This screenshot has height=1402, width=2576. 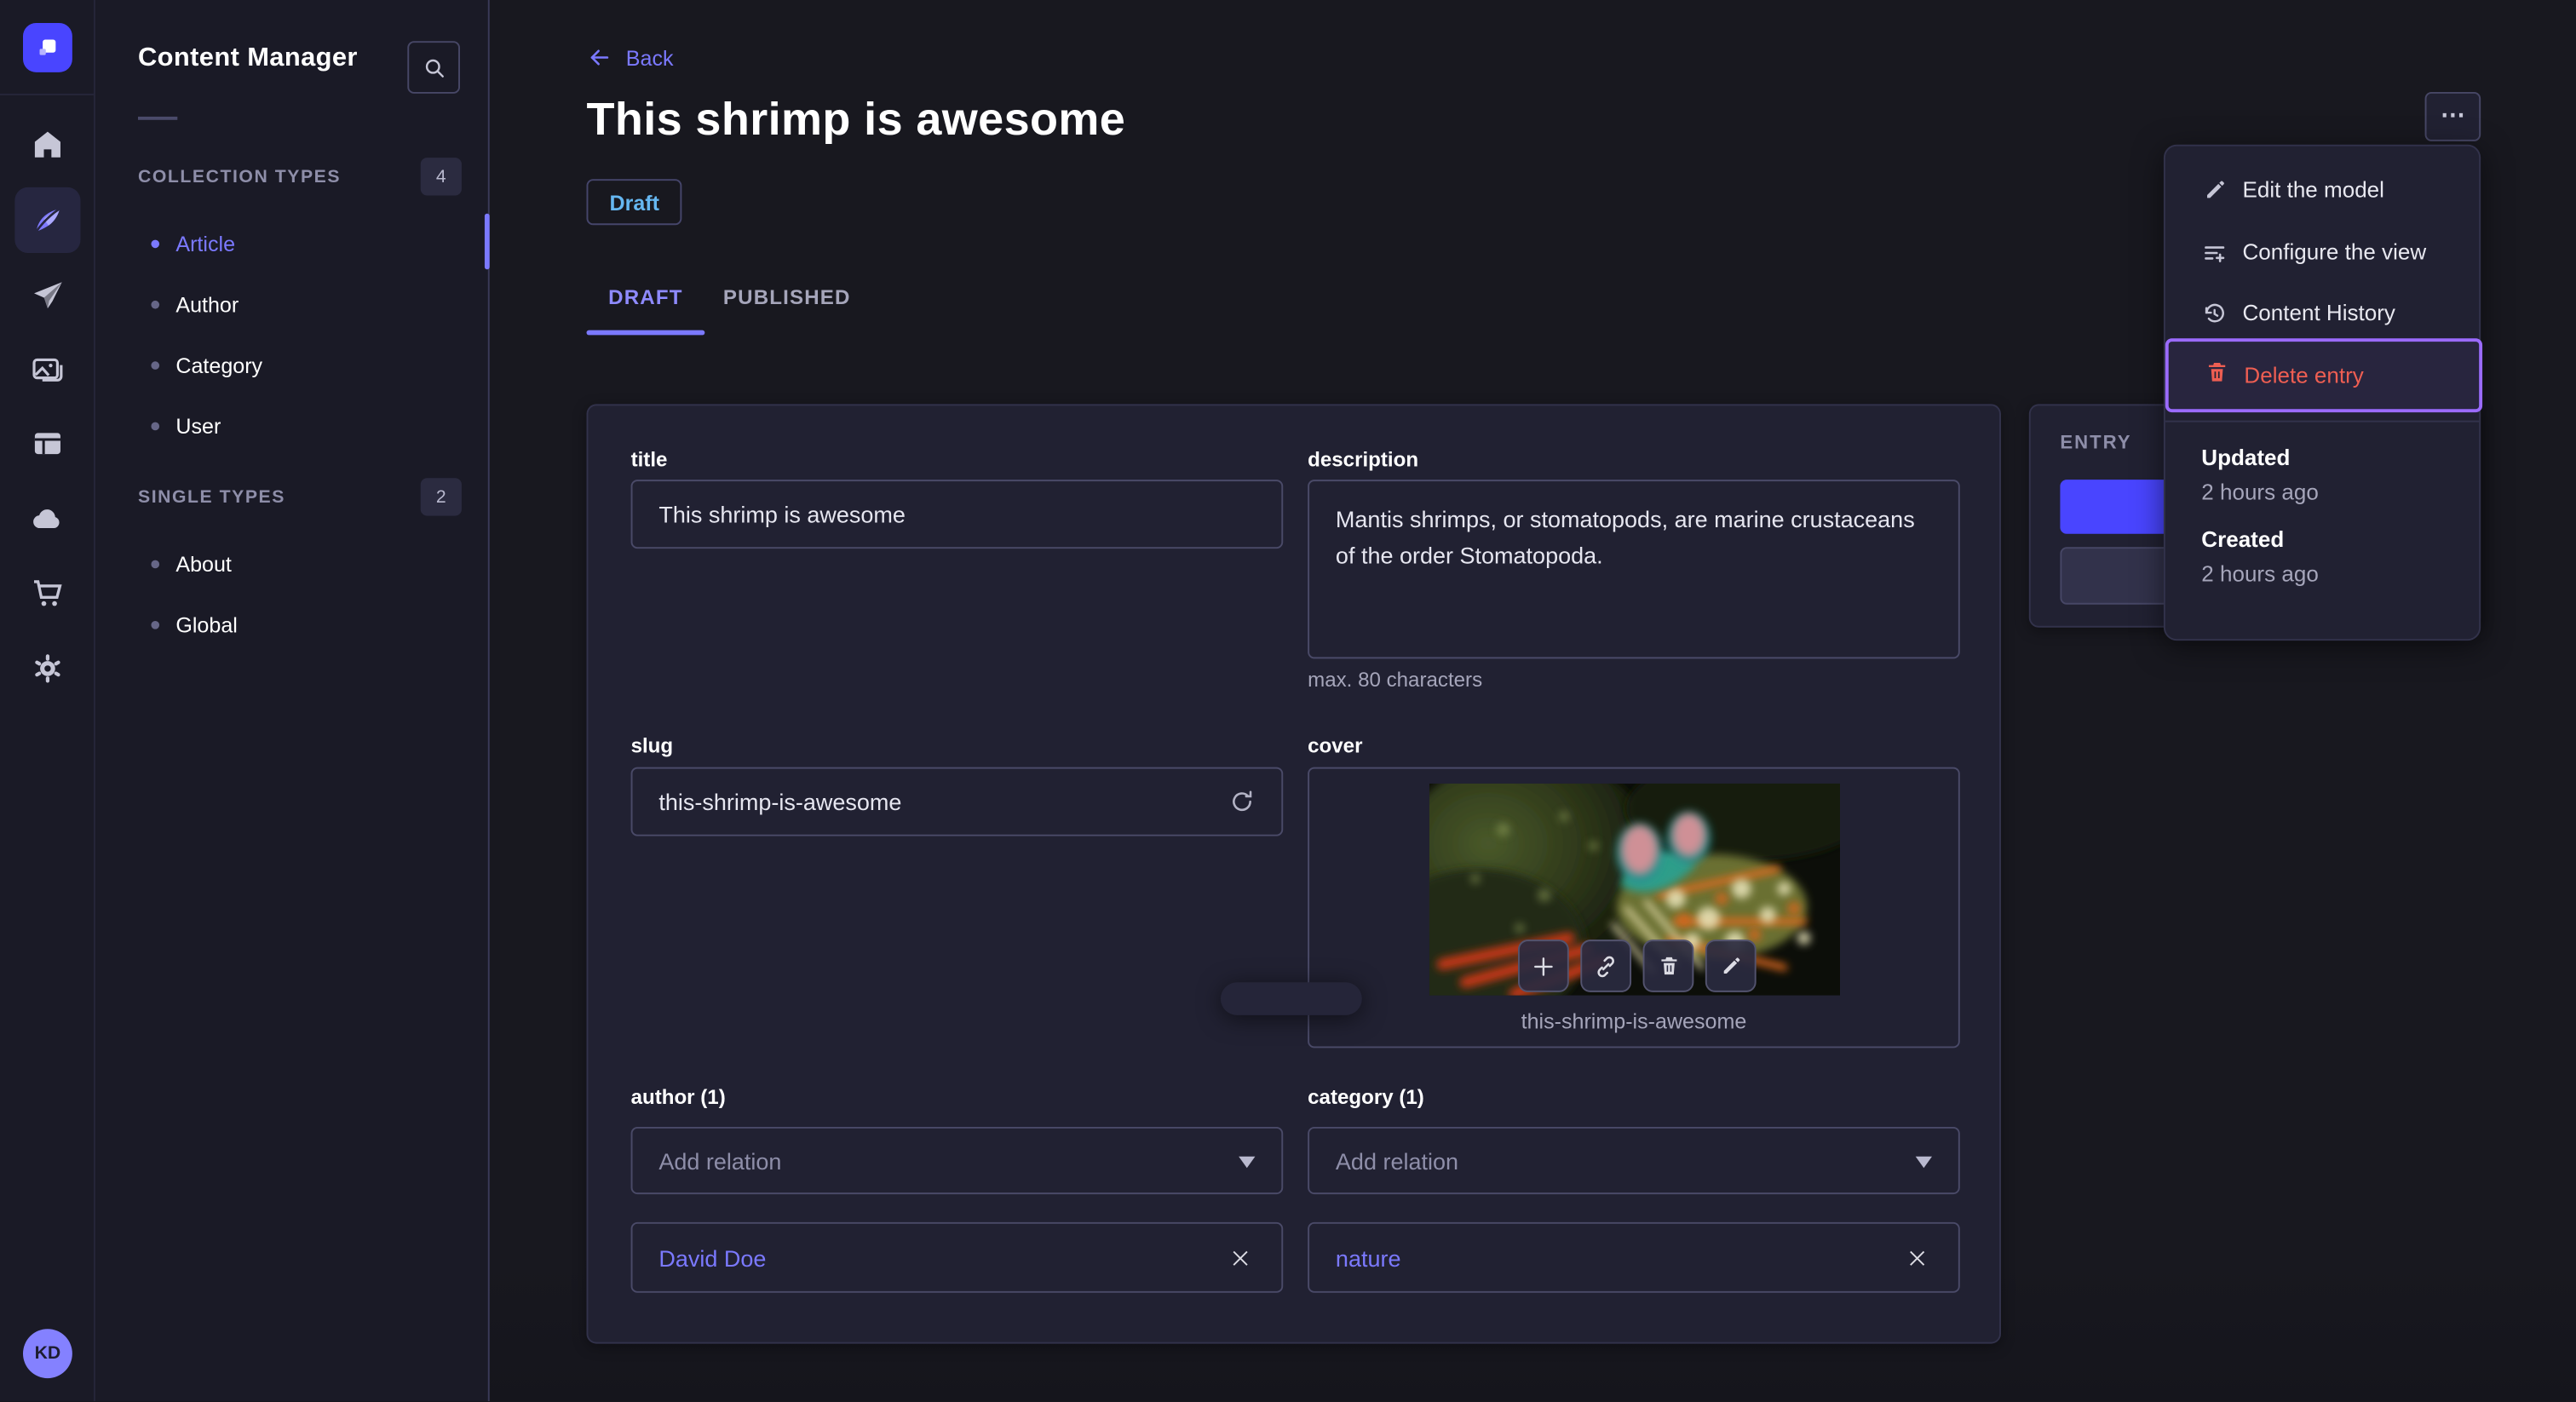 What do you see at coordinates (157, 118) in the screenshot?
I see `subnav-divider` at bounding box center [157, 118].